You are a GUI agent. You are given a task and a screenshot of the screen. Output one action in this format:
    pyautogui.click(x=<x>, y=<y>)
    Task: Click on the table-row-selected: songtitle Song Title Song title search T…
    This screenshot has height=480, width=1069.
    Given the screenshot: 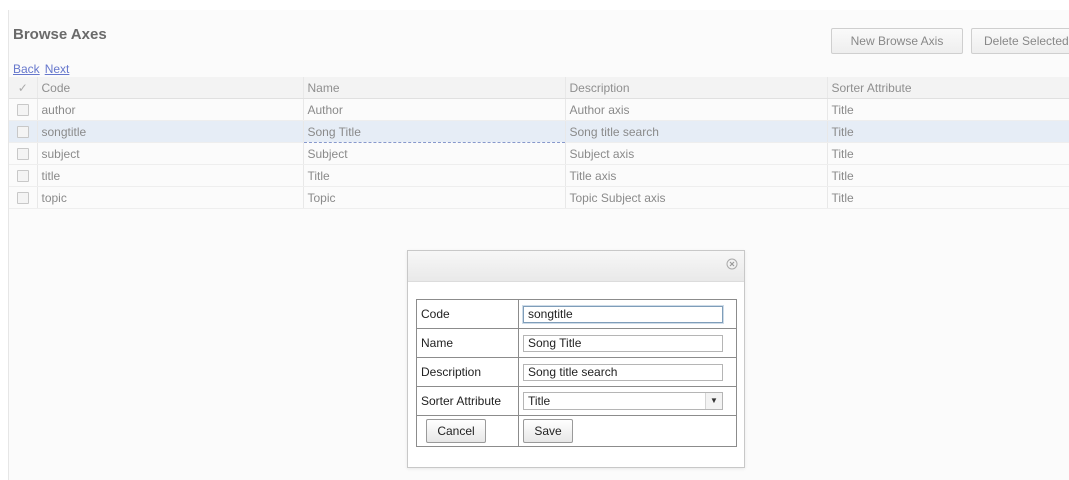 What is the action you would take?
    pyautogui.click(x=539, y=131)
    